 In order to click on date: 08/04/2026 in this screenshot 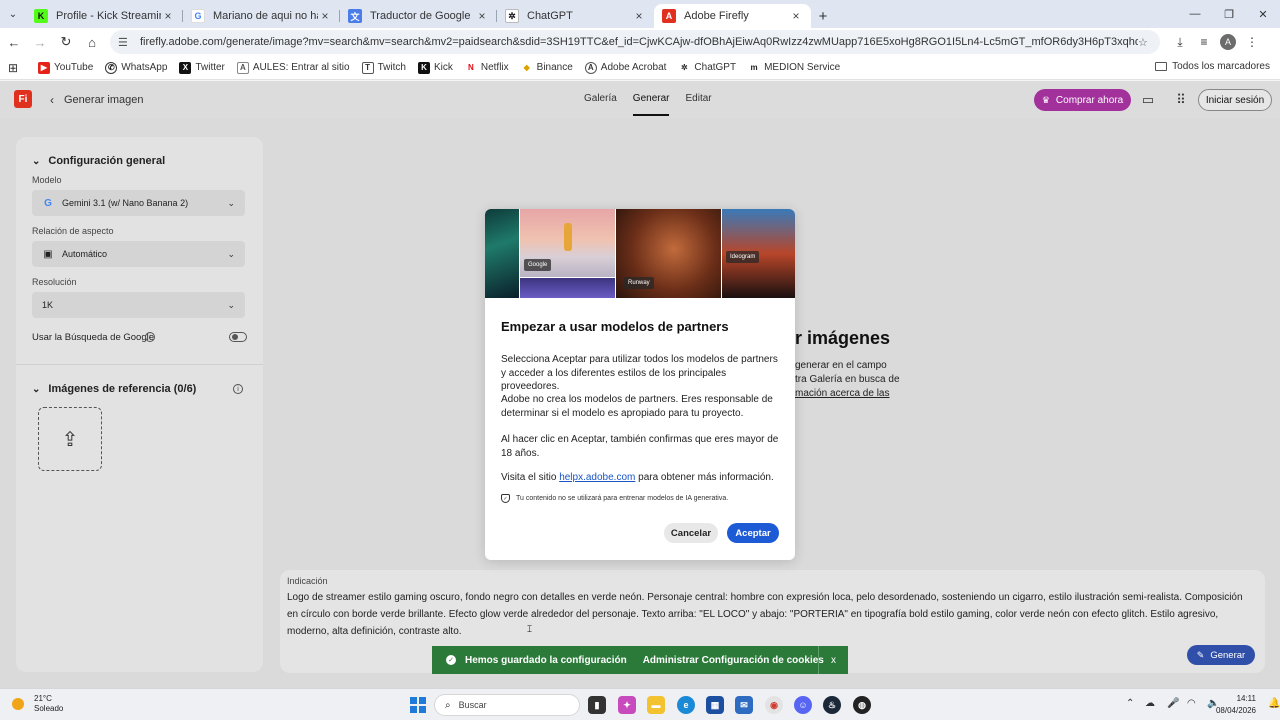, I will do `click(1235, 710)`.